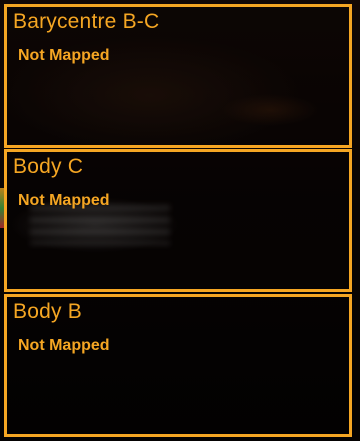 The width and height of the screenshot is (360, 441). What do you see at coordinates (86, 21) in the screenshot?
I see `body-name: Barycentre B-C` at bounding box center [86, 21].